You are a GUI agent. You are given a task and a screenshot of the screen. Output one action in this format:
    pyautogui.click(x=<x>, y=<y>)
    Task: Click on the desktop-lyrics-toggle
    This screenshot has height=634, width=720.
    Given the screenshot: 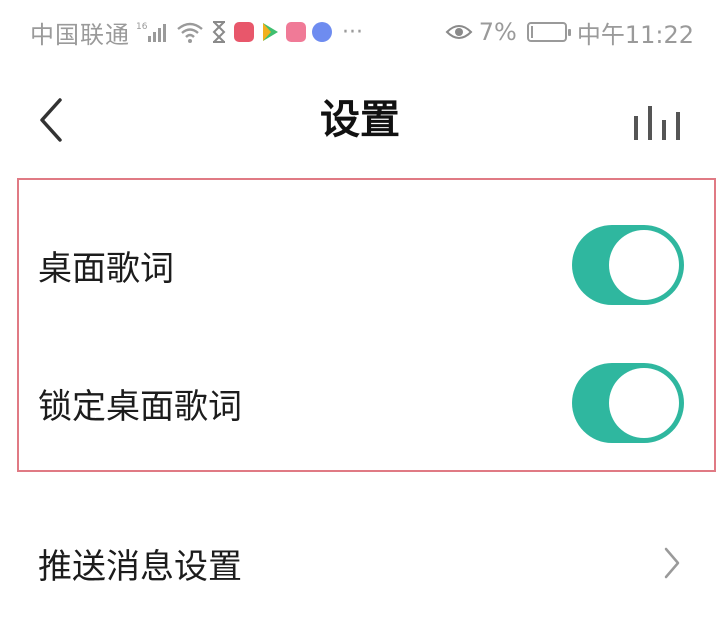 What is the action you would take?
    pyautogui.click(x=628, y=265)
    